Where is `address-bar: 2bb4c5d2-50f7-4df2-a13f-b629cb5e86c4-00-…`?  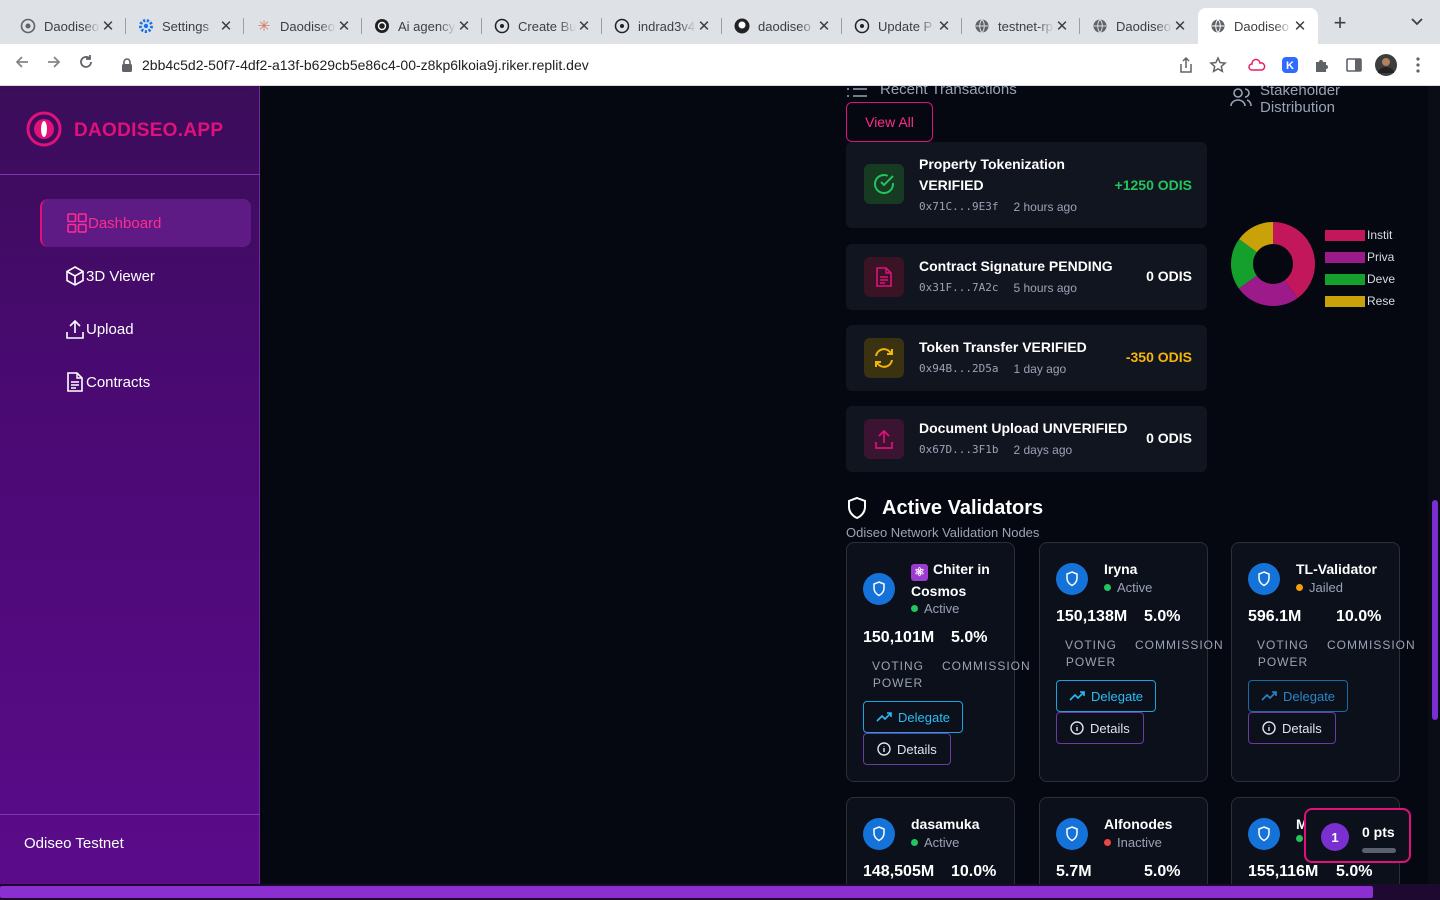
address-bar: 2bb4c5d2-50f7-4df2-a13f-b629cb5e86c4-00-… is located at coordinates (673, 65).